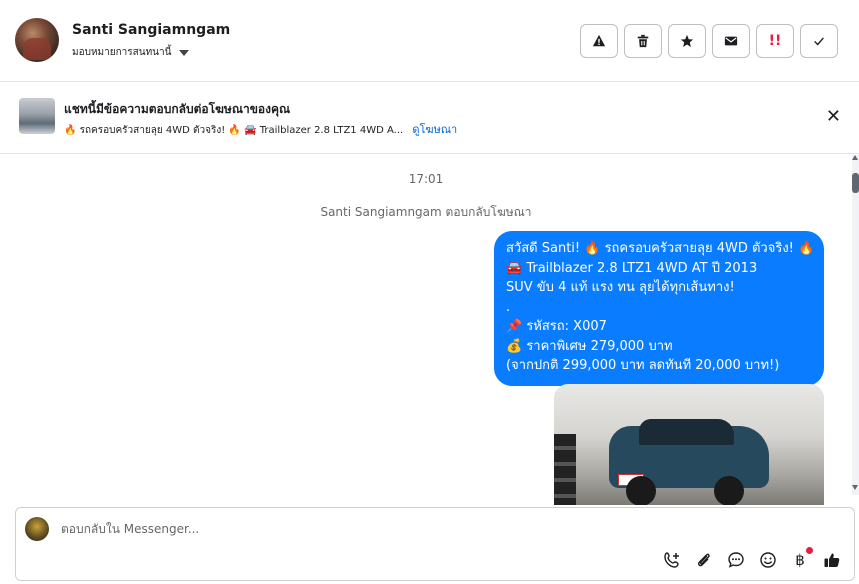 The width and height of the screenshot is (859, 584). I want to click on message-line: 🚘 Trailblazer 2.8 LTZ1 4WD AT ปี 2013, so click(632, 268).